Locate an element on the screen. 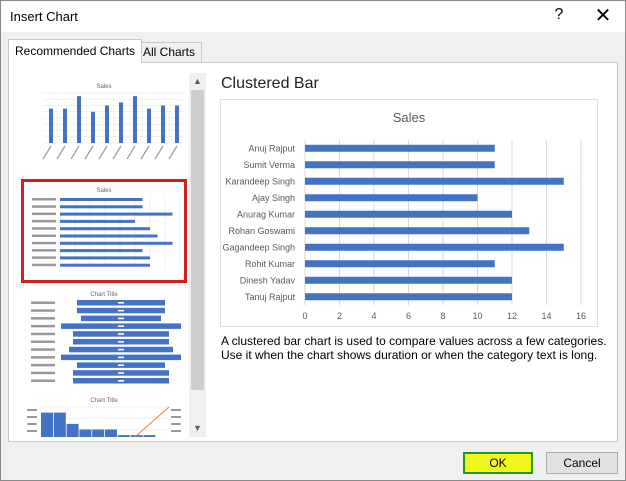 The width and height of the screenshot is (626, 481). x-tick-label: 10 is located at coordinates (477, 316).